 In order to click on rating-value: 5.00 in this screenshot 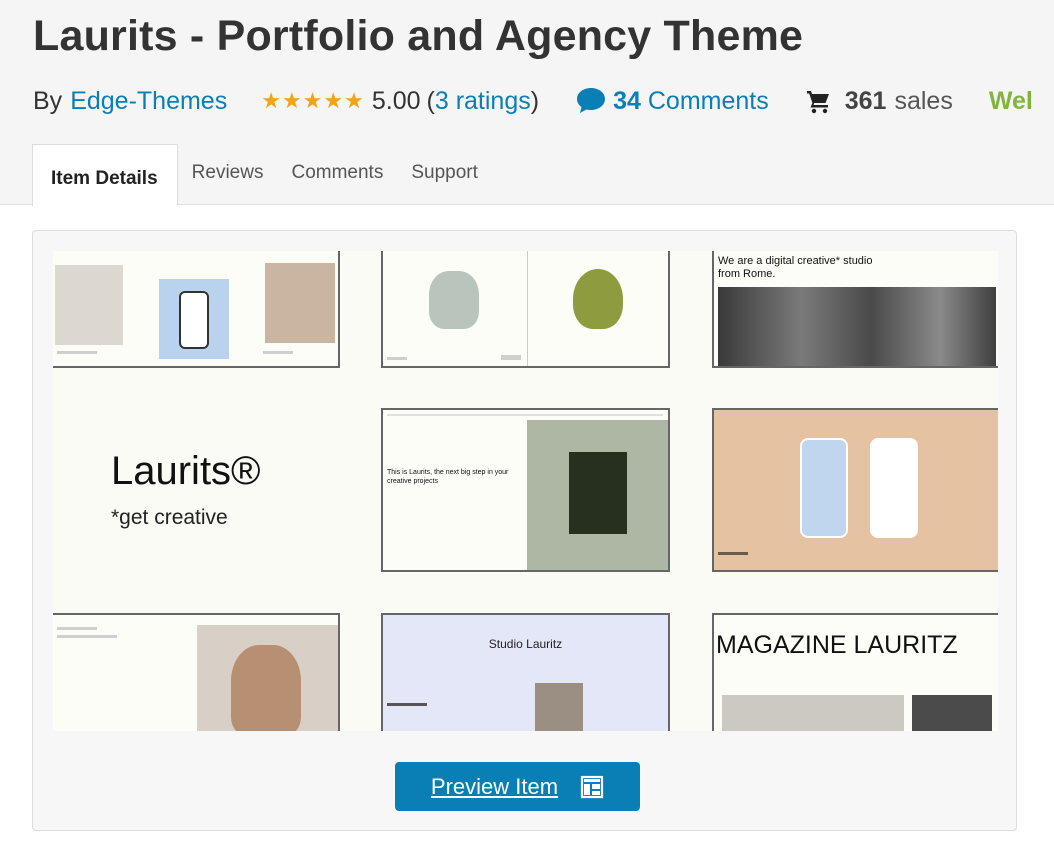, I will do `click(396, 100)`.